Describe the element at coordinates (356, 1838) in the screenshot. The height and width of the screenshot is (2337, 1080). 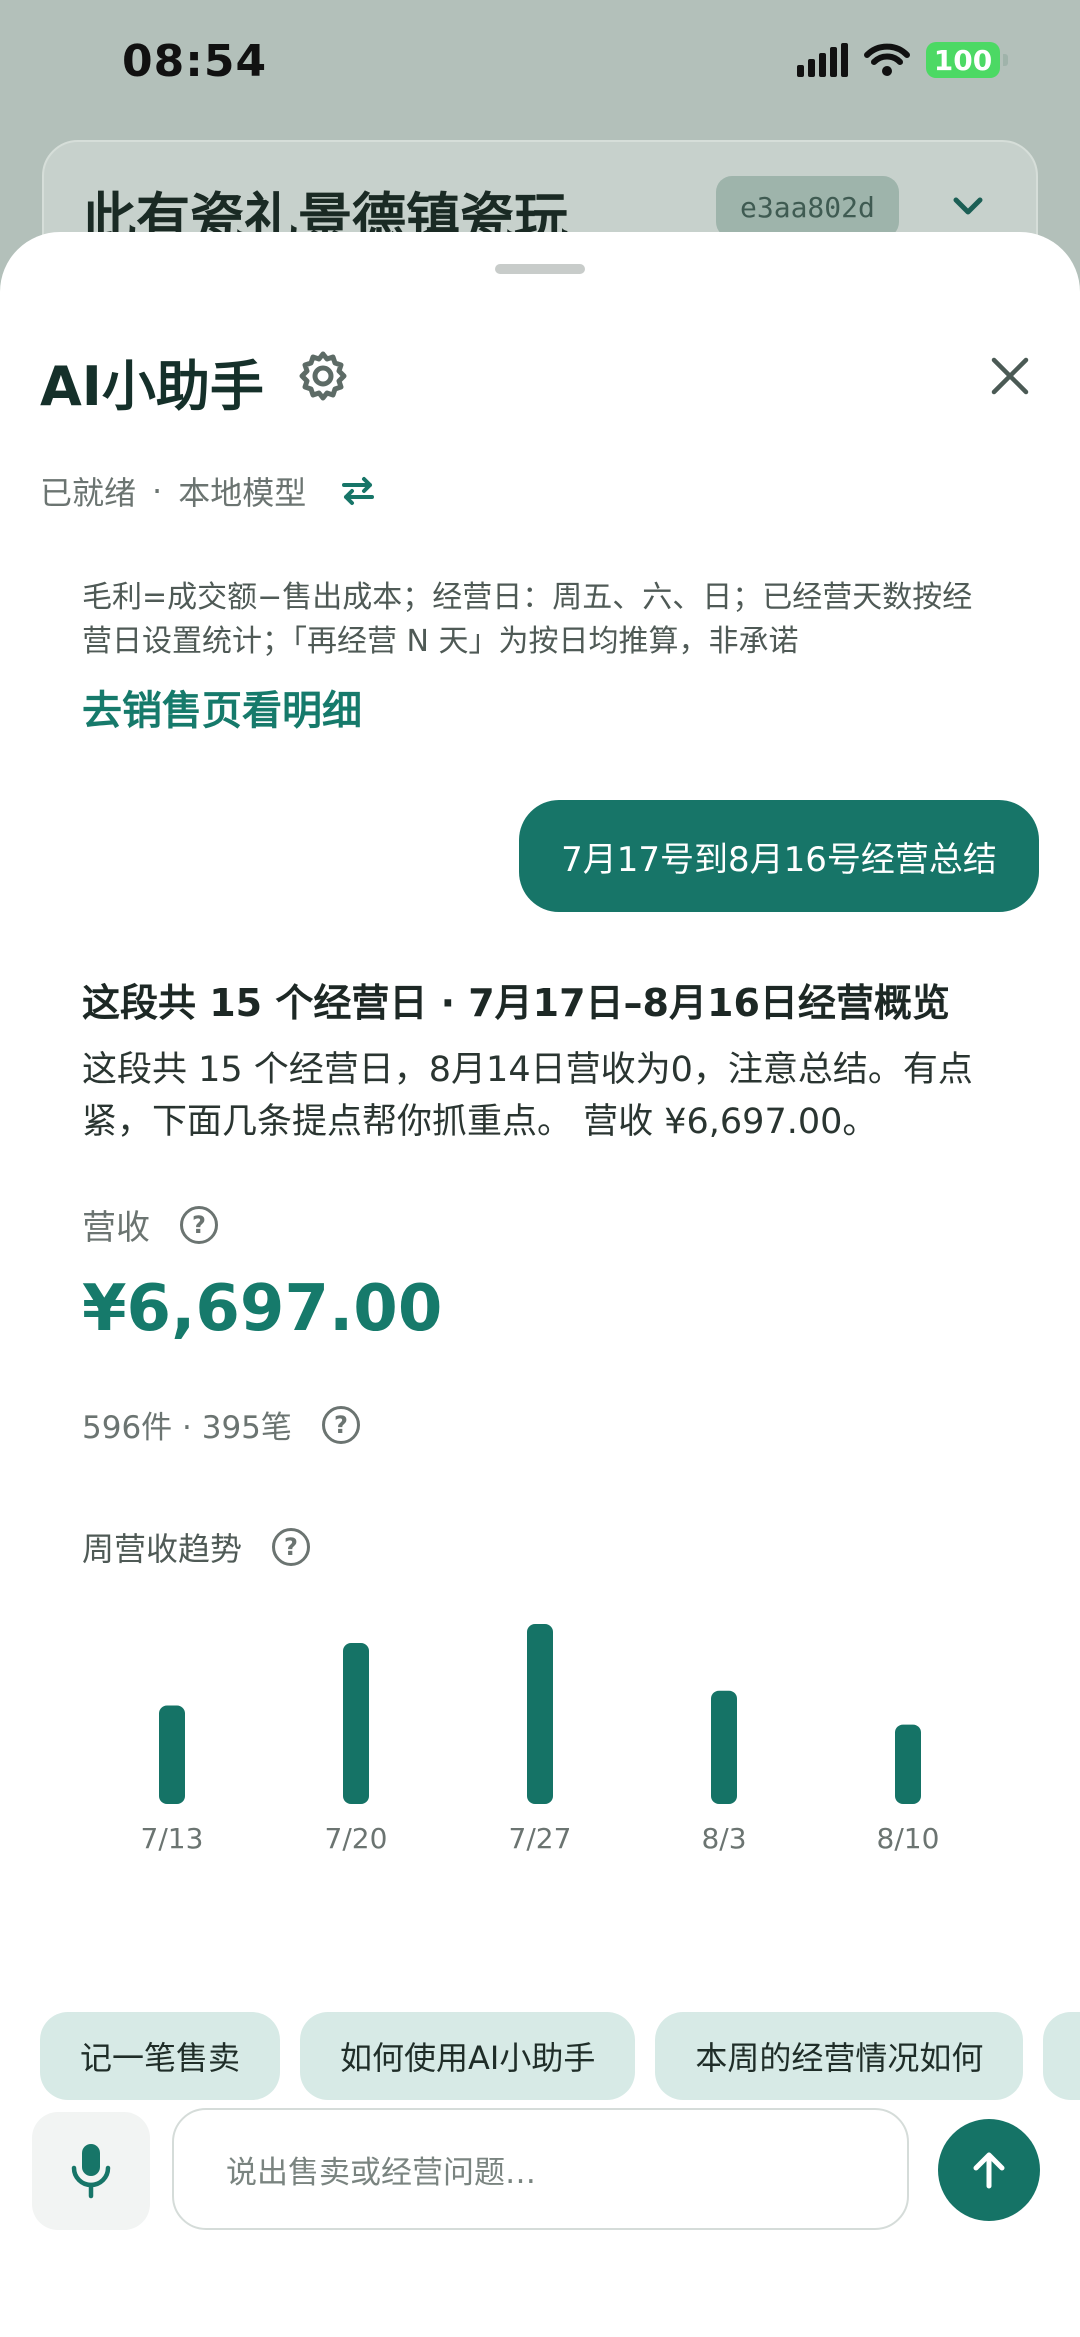
I see `chart-x-tick: 7/20` at that location.